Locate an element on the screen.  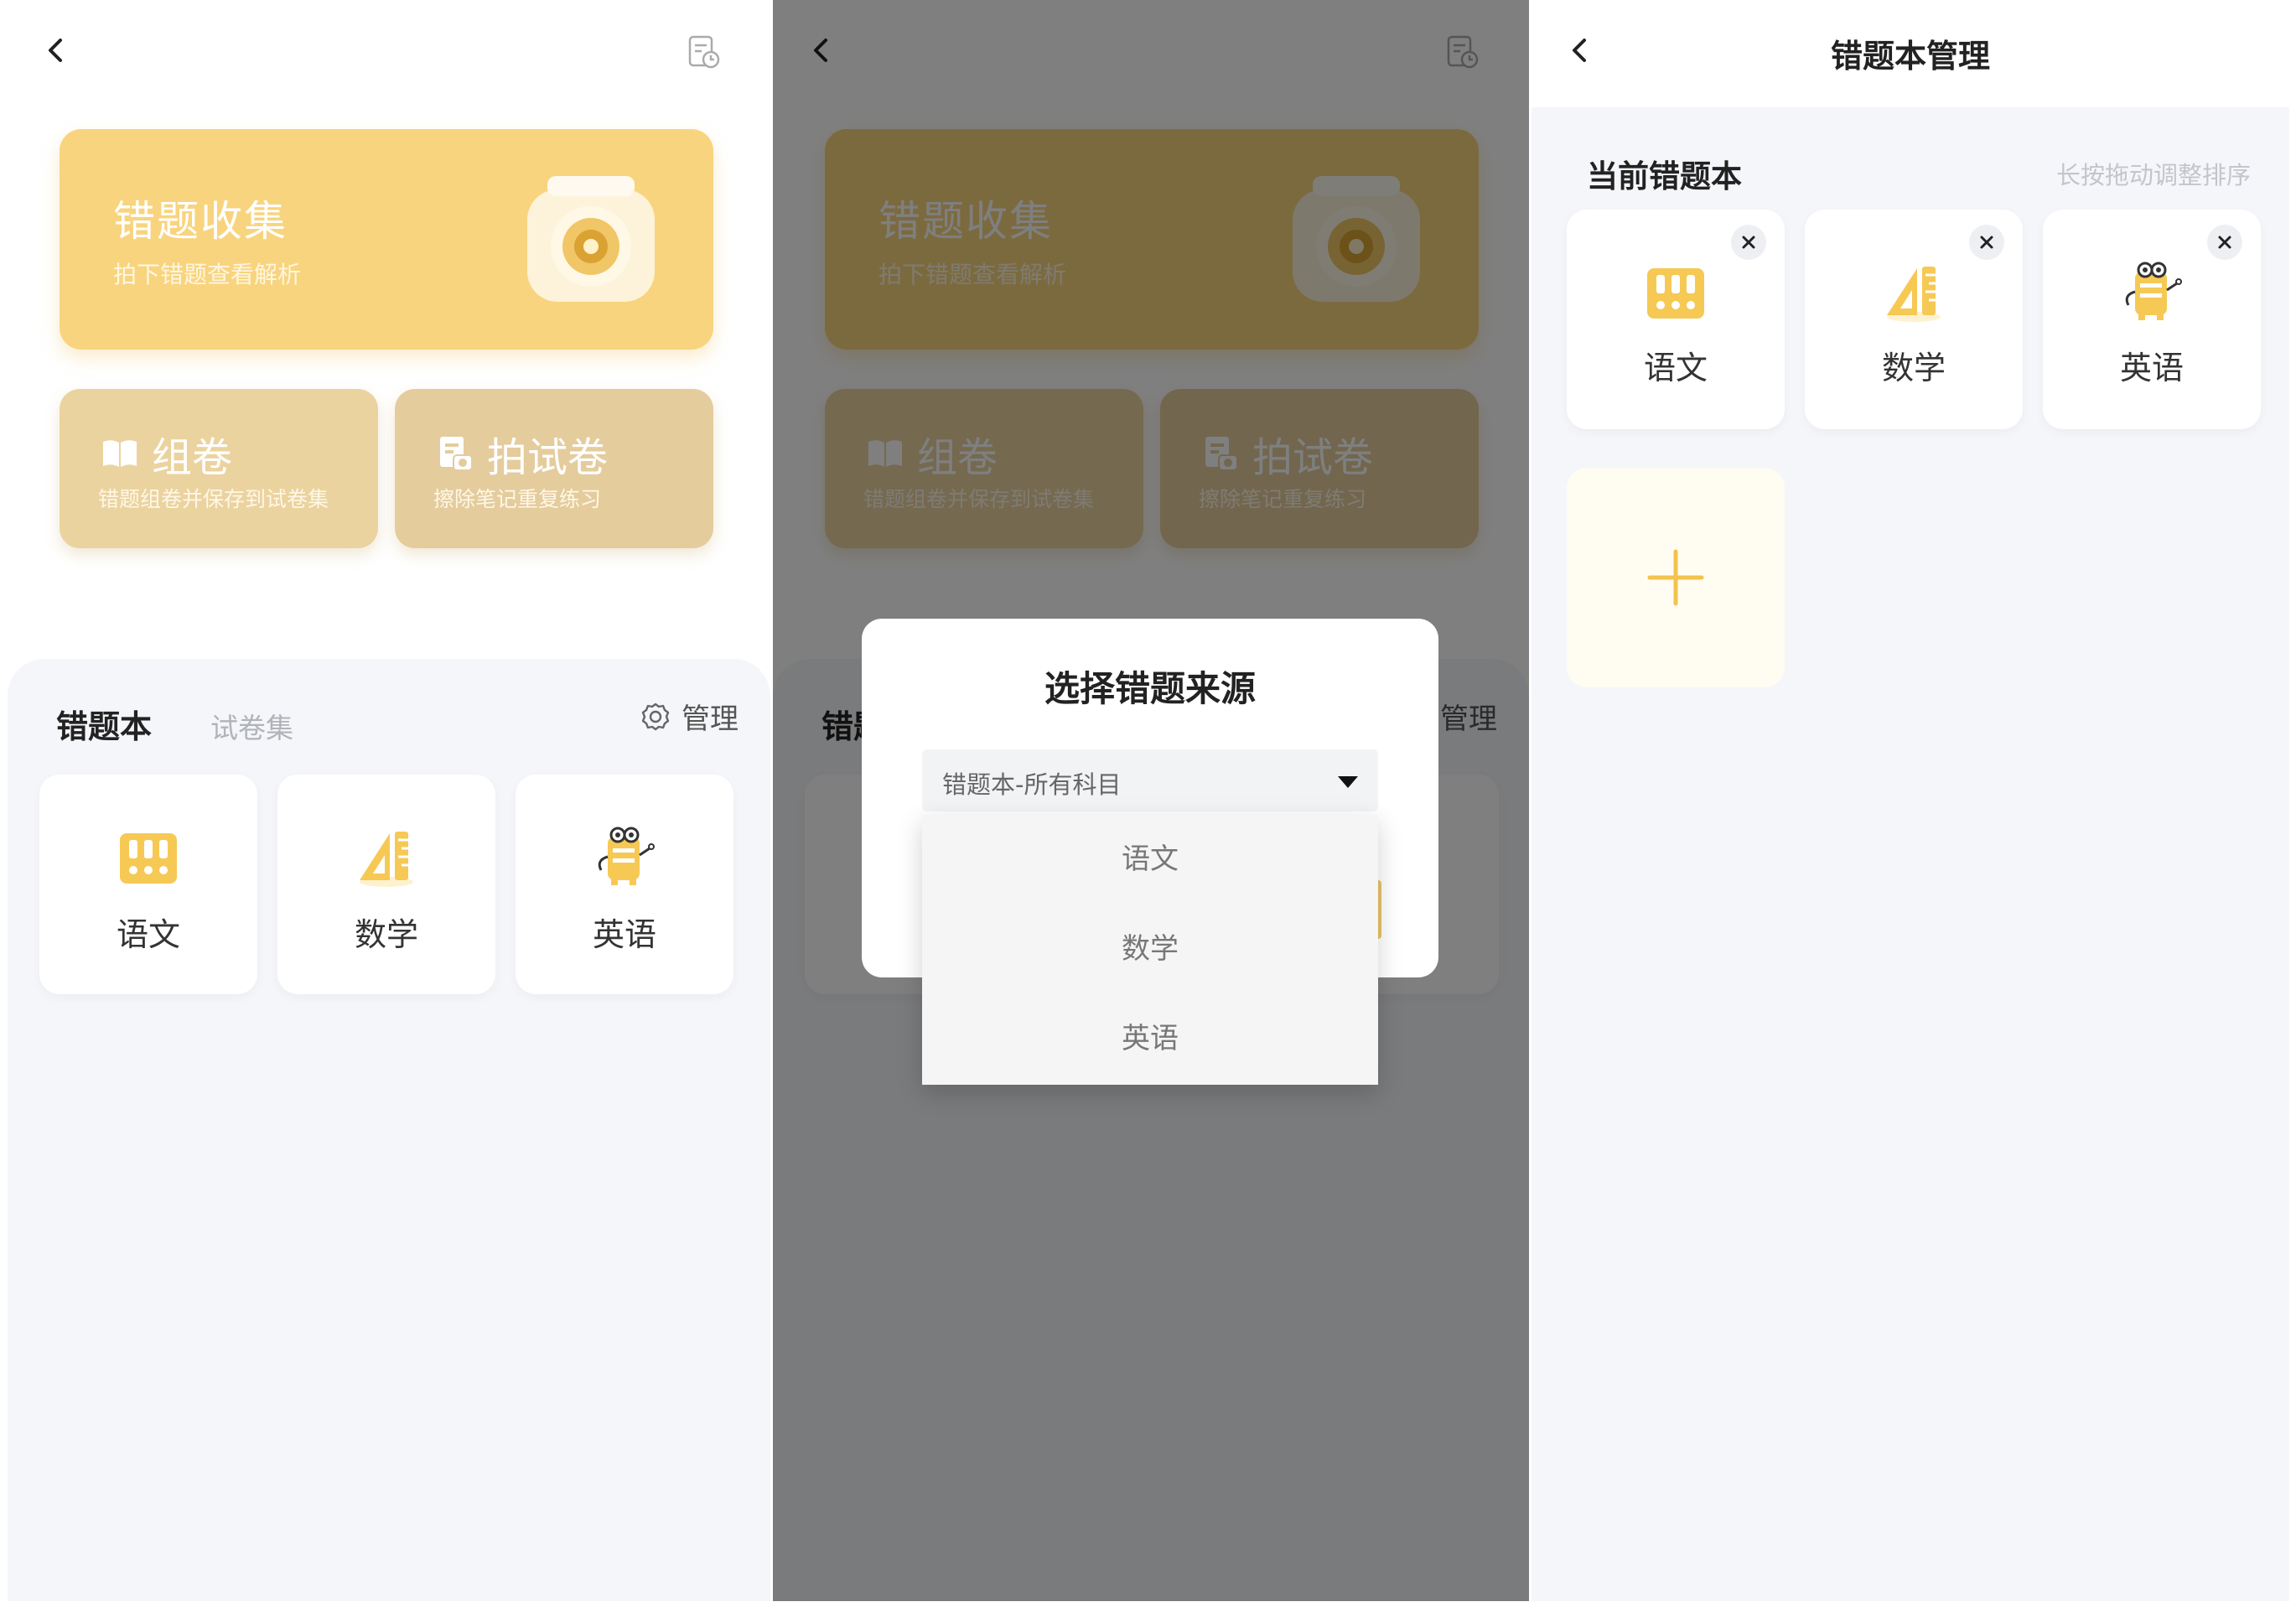
source-dropdown: 语文 数学 英语 is located at coordinates (1150, 950).